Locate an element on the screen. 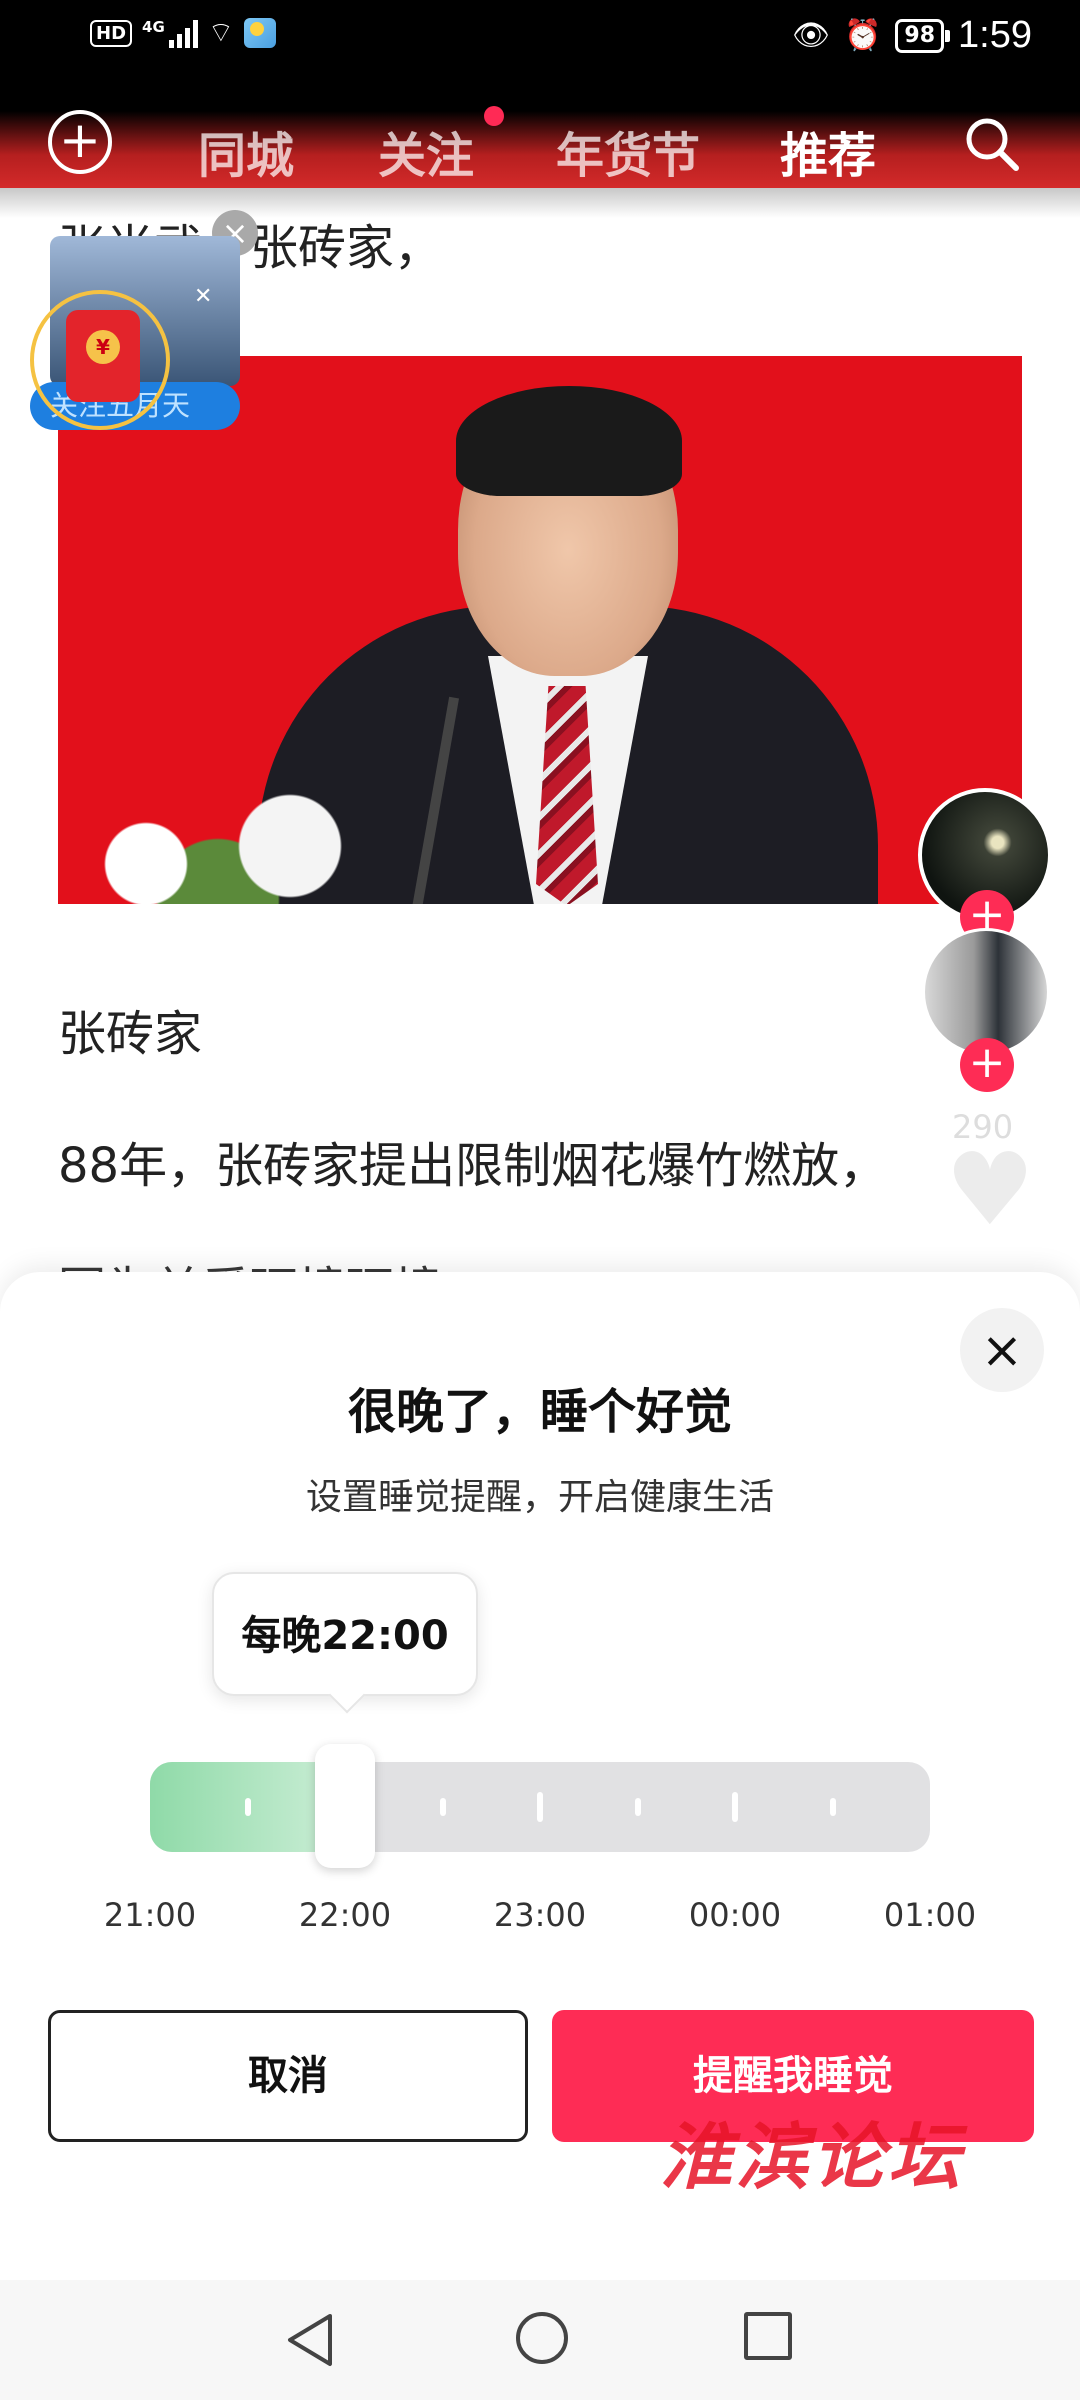  eye-icon: 👁 is located at coordinates (811, 35).